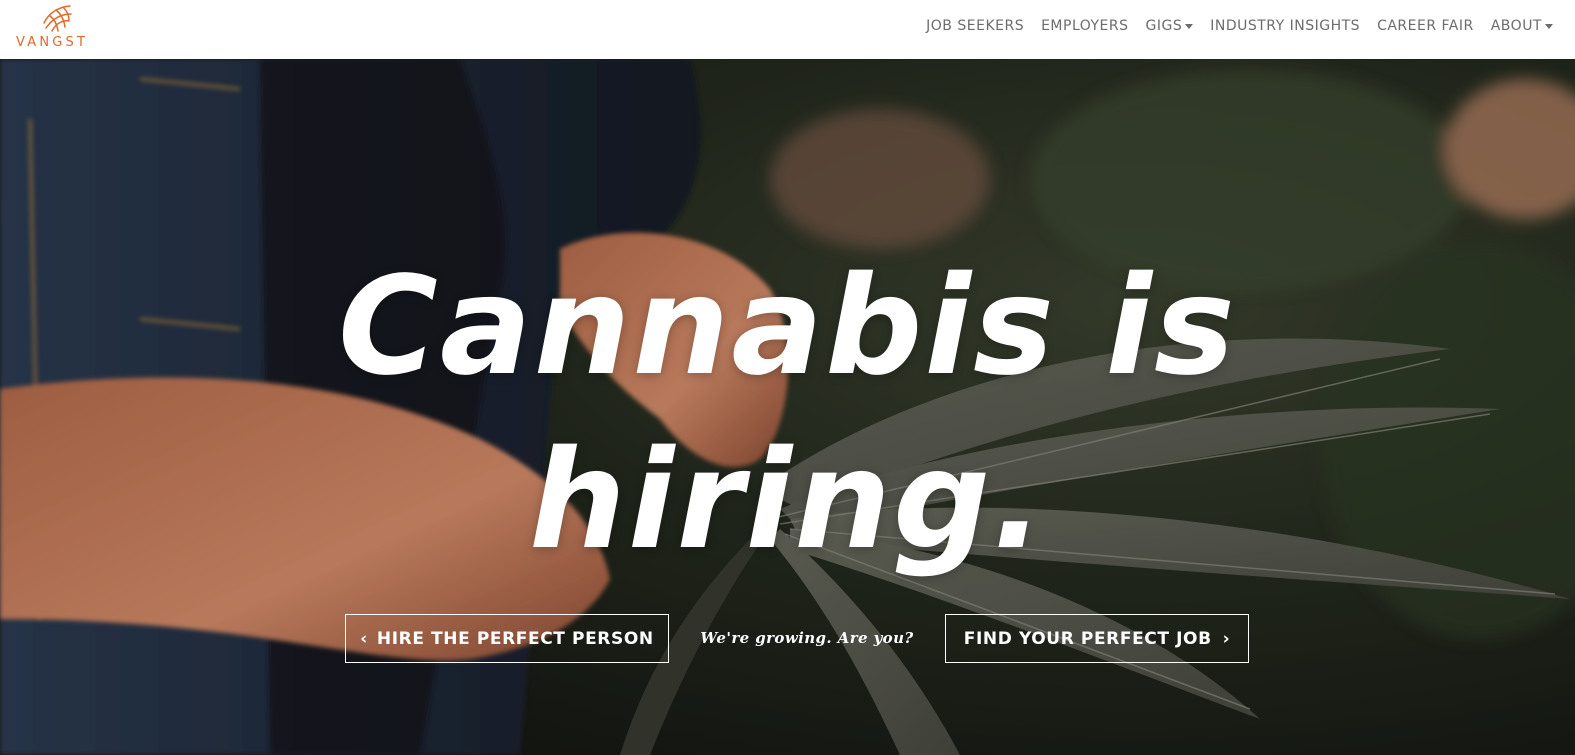 Image resolution: width=1575 pixels, height=755 pixels. Describe the element at coordinates (1170, 26) in the screenshot. I see `nav-gigs: GIGS` at that location.